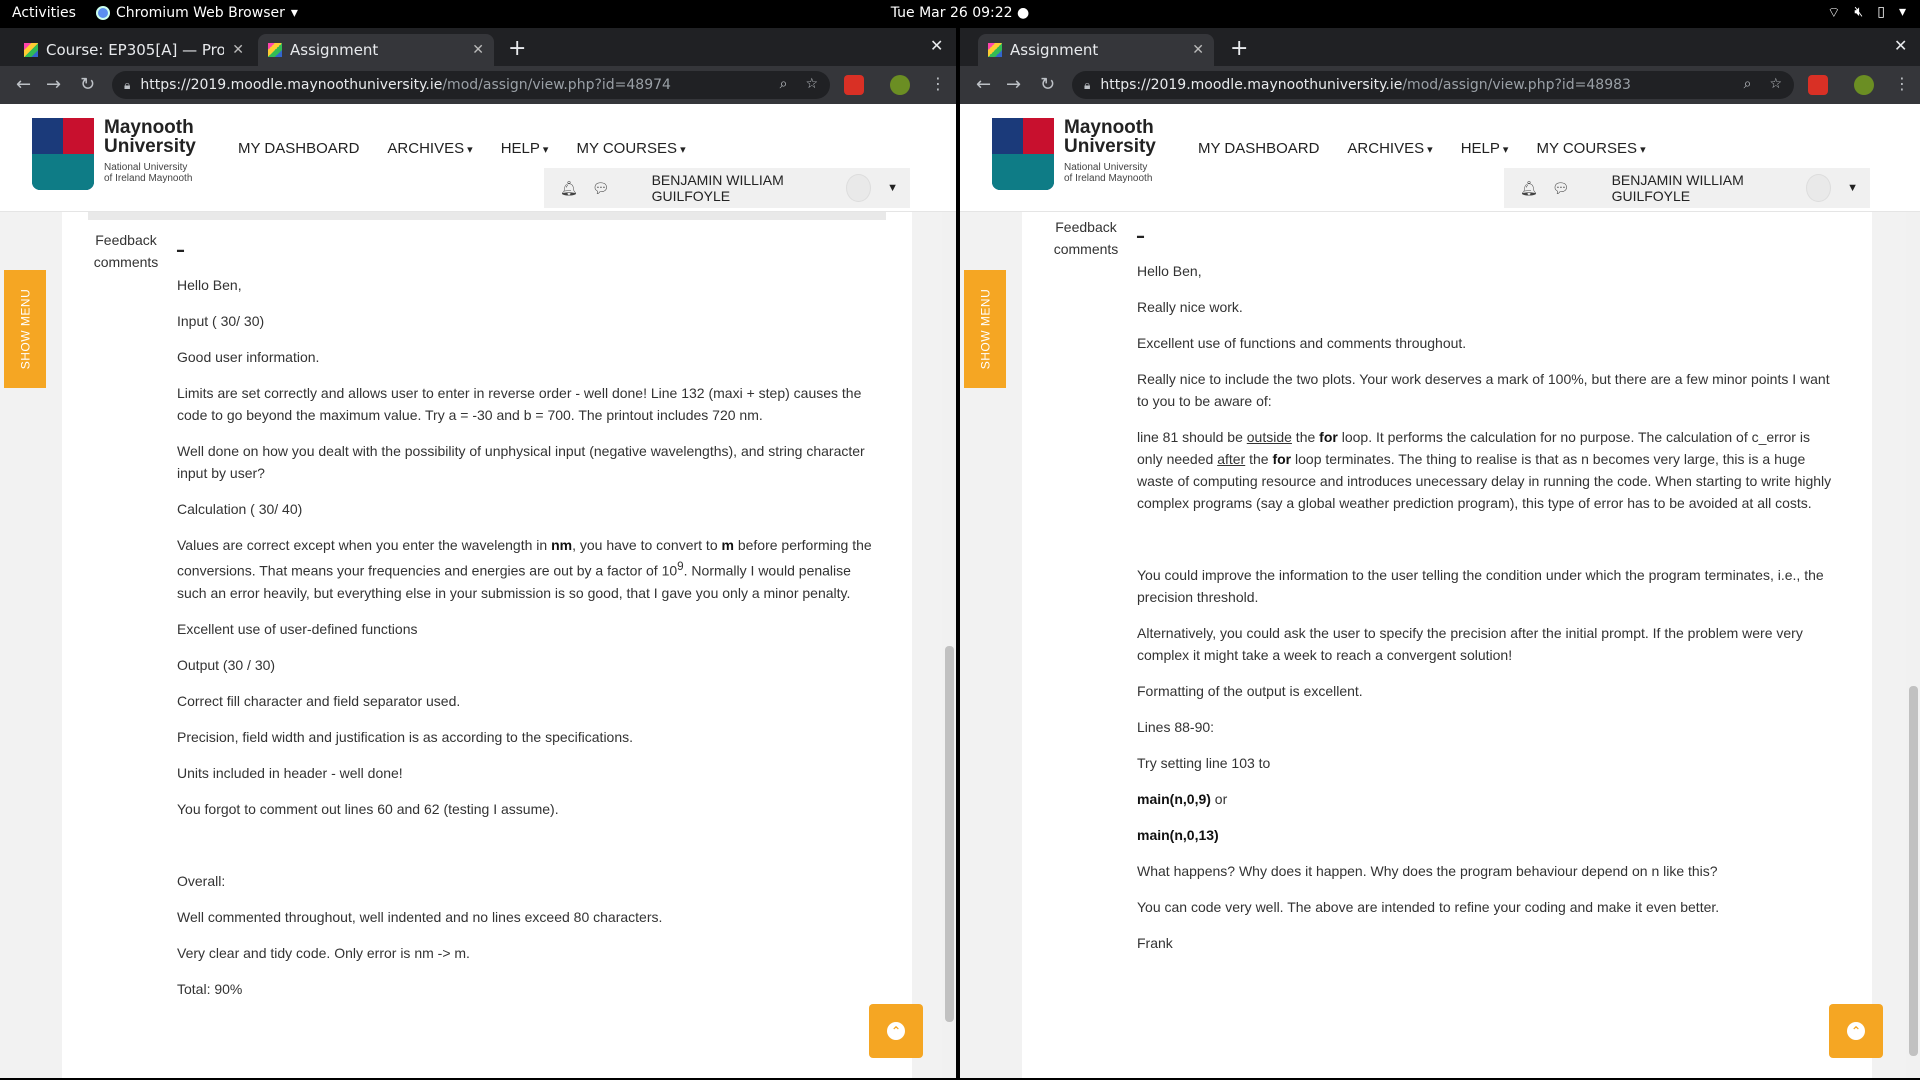  I want to click on feedback-label-line1: Feedback, so click(126, 240).